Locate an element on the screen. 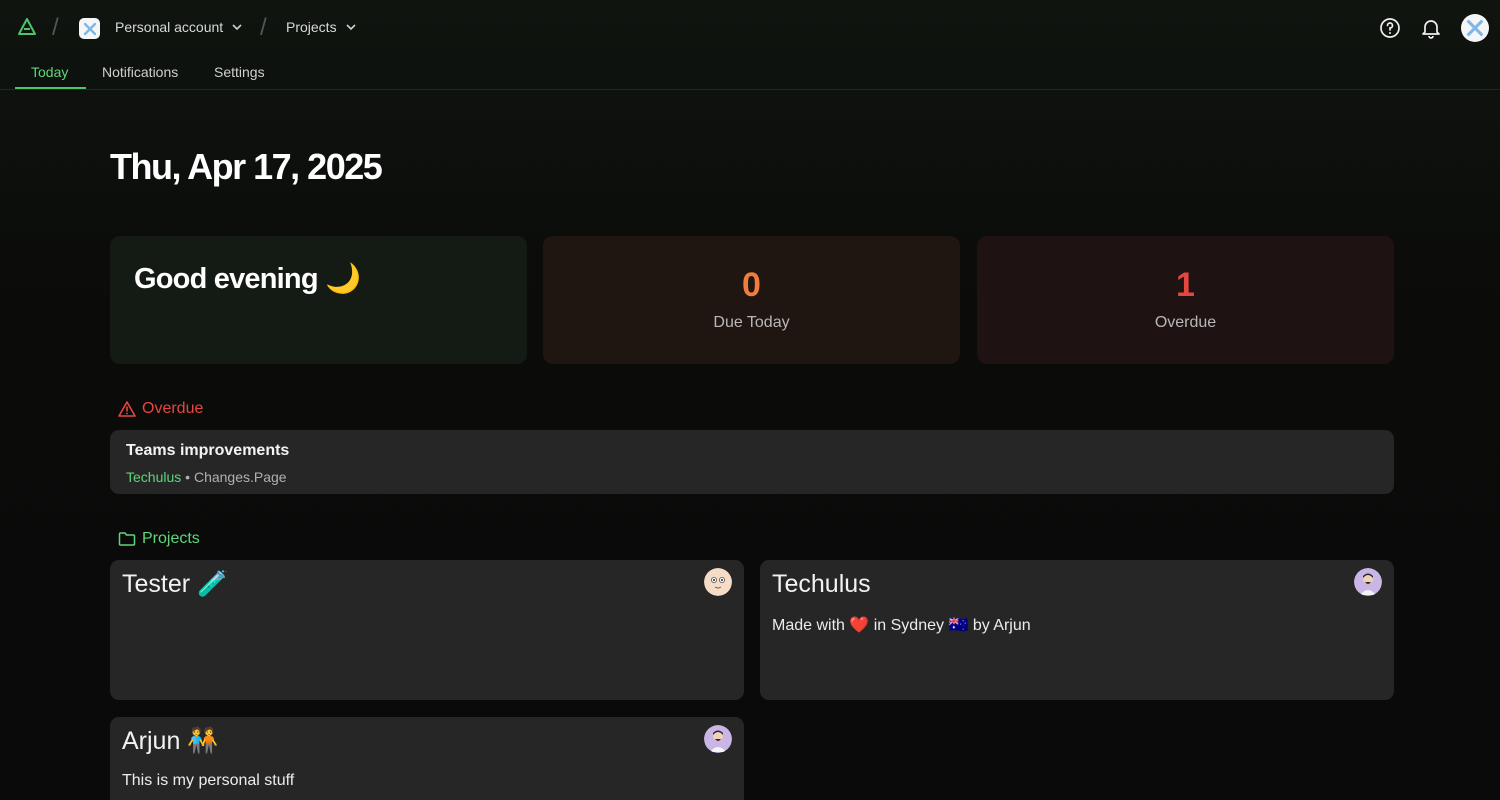 This screenshot has height=800, width=1500. task-meta: Techulus • Changes.Page is located at coordinates (206, 477).